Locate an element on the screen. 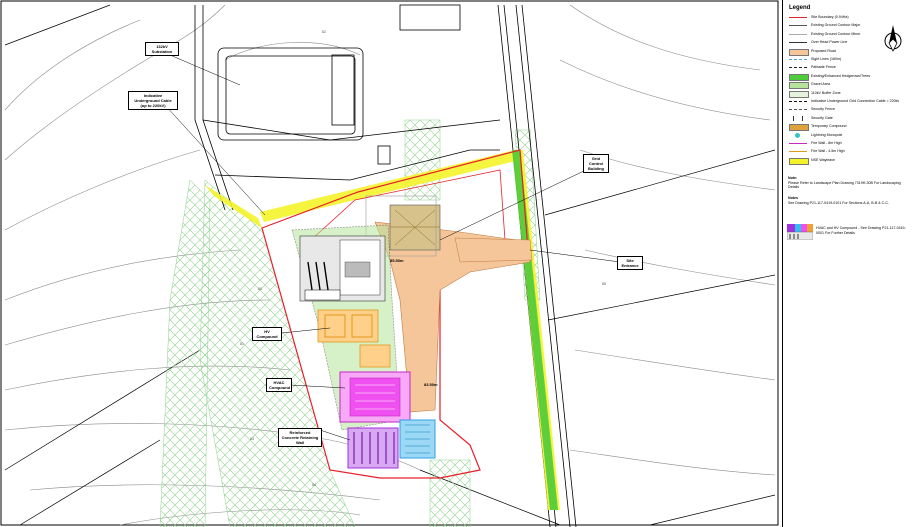 This screenshot has height=527, width=918. legend-label: Existing Ground Contour Minor is located at coordinates (836, 33).